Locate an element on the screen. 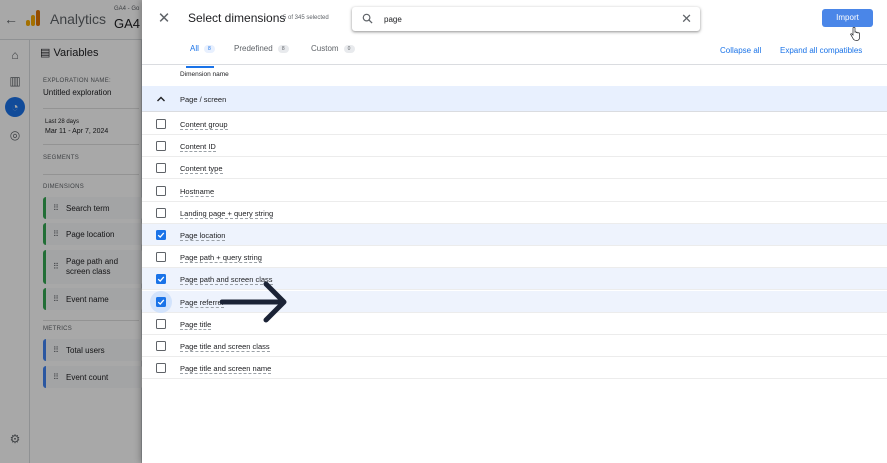 This screenshot has height=463, width=887. dimension-row: Landing page + query string is located at coordinates (514, 213).